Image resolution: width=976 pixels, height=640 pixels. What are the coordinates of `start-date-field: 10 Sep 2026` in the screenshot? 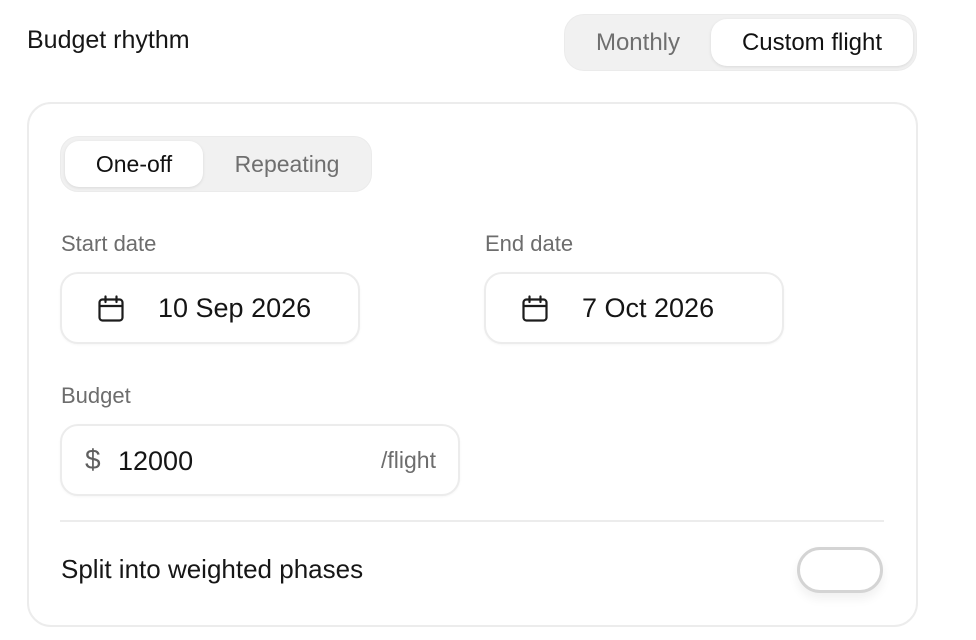 It's located at (210, 308).